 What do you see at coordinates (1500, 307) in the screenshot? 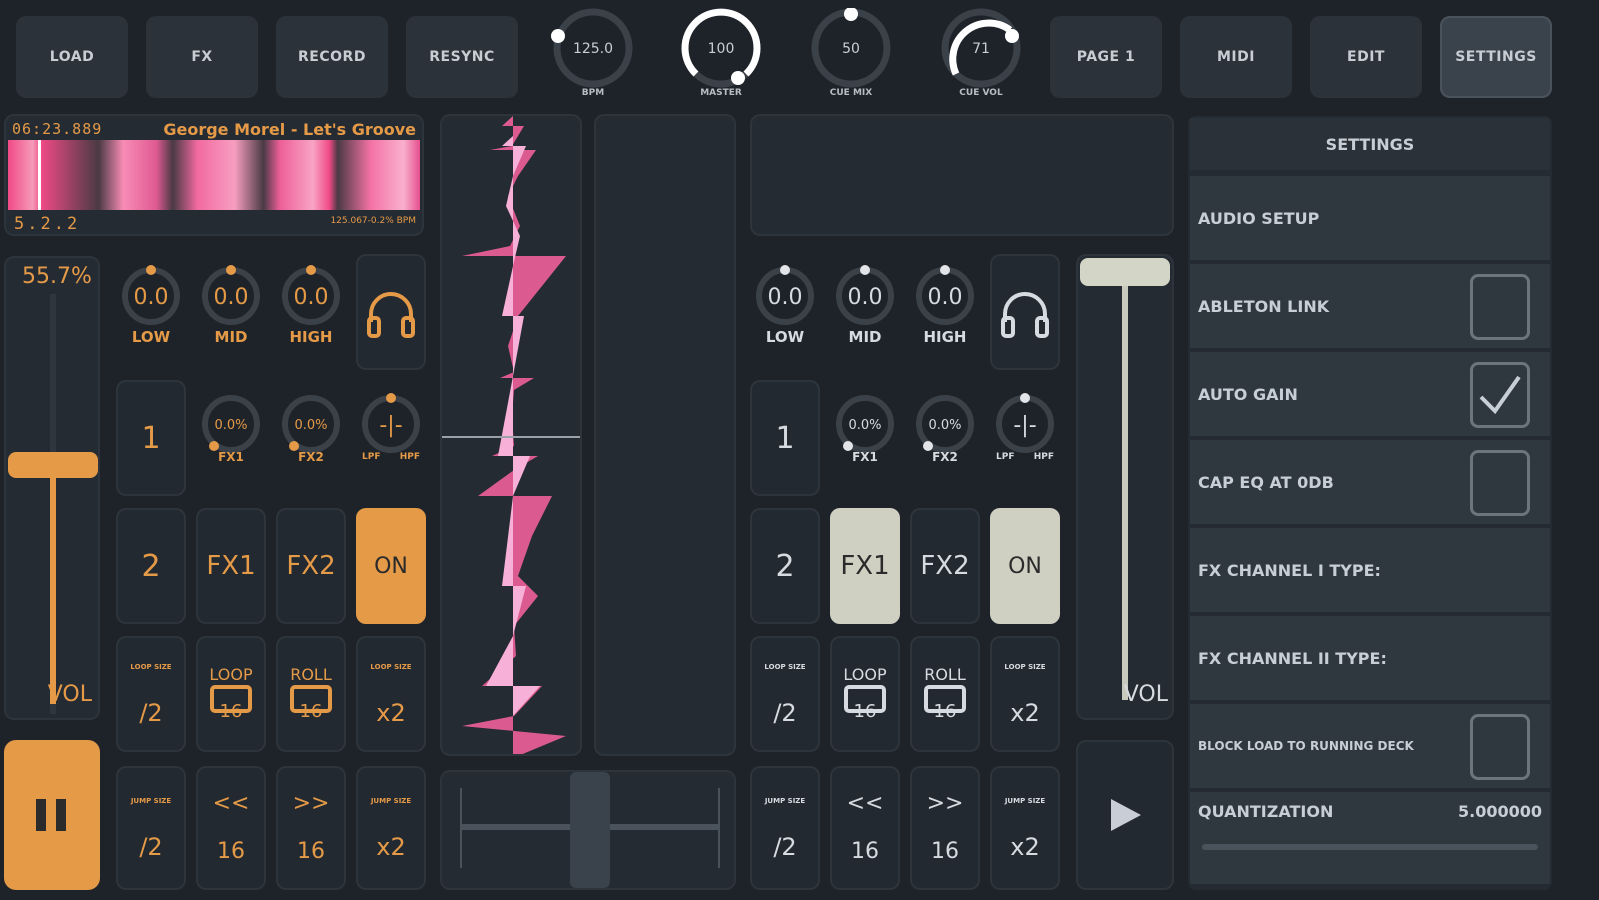
I see `ableton-link-checkbox` at bounding box center [1500, 307].